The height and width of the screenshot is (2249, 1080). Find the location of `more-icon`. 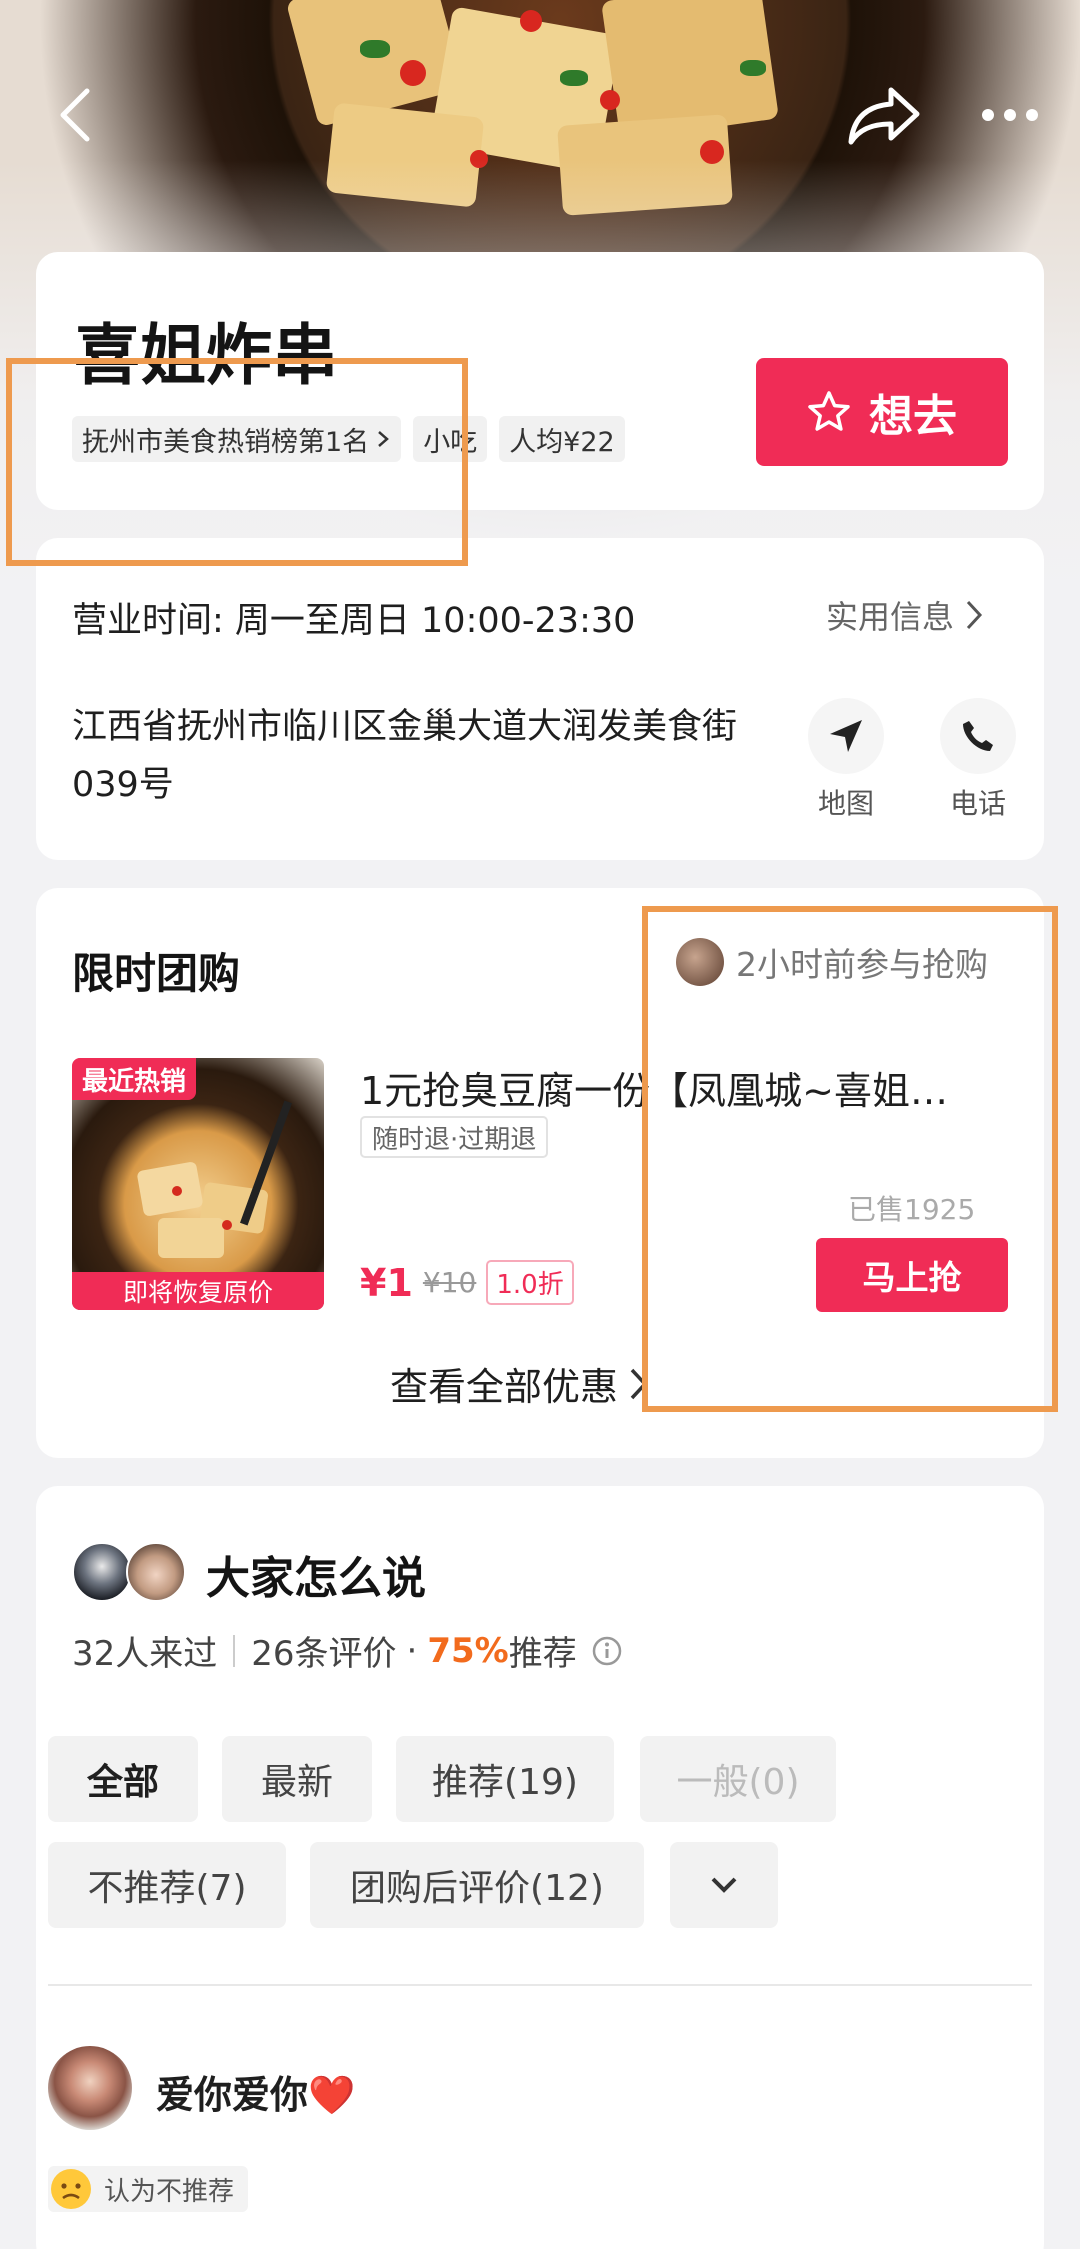

more-icon is located at coordinates (1010, 115).